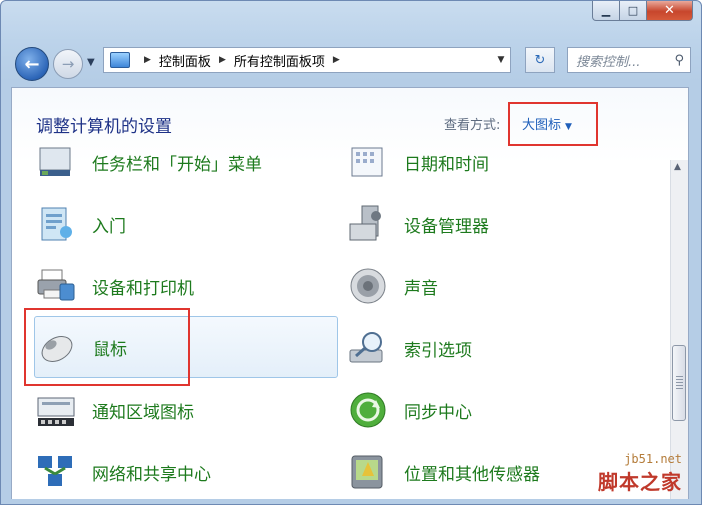 This screenshot has height=505, width=702. What do you see at coordinates (368, 286) in the screenshot?
I see `speaker-icon` at bounding box center [368, 286].